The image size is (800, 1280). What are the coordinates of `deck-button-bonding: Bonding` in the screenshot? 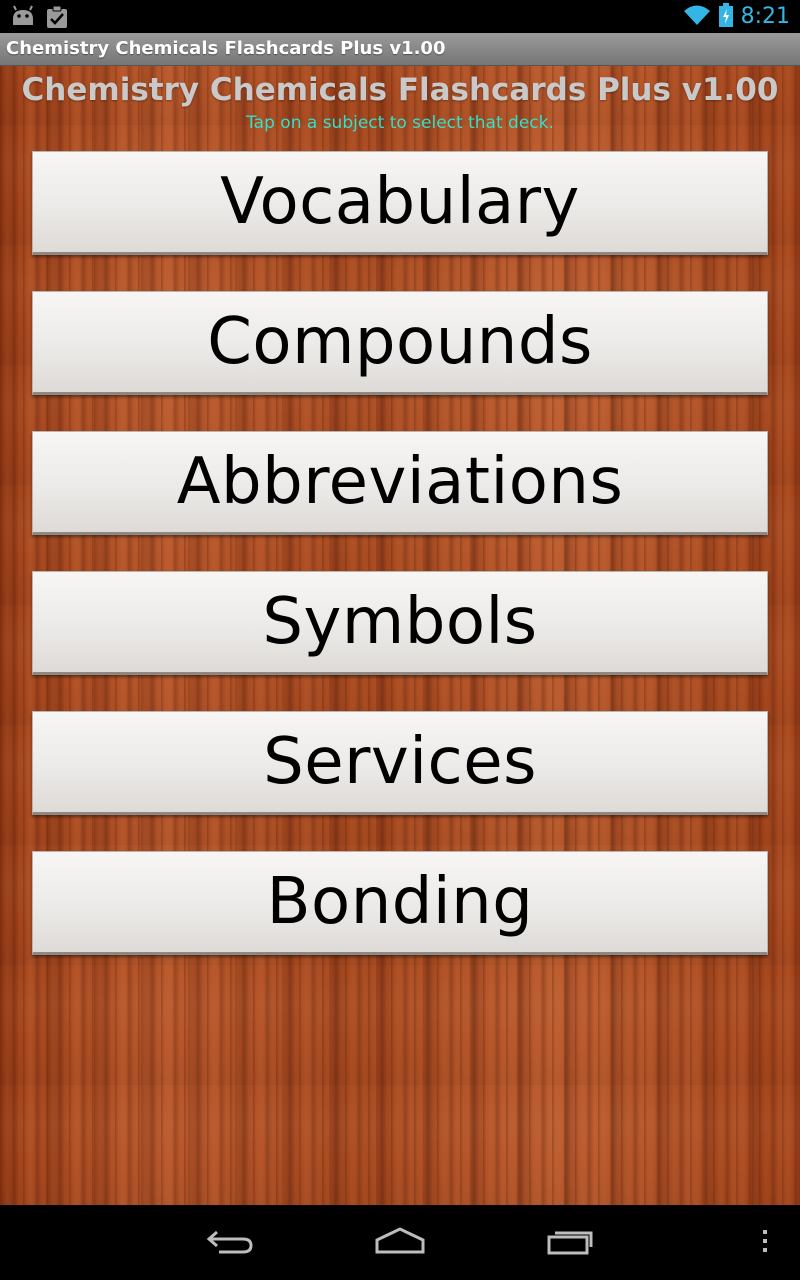 It's located at (400, 903).